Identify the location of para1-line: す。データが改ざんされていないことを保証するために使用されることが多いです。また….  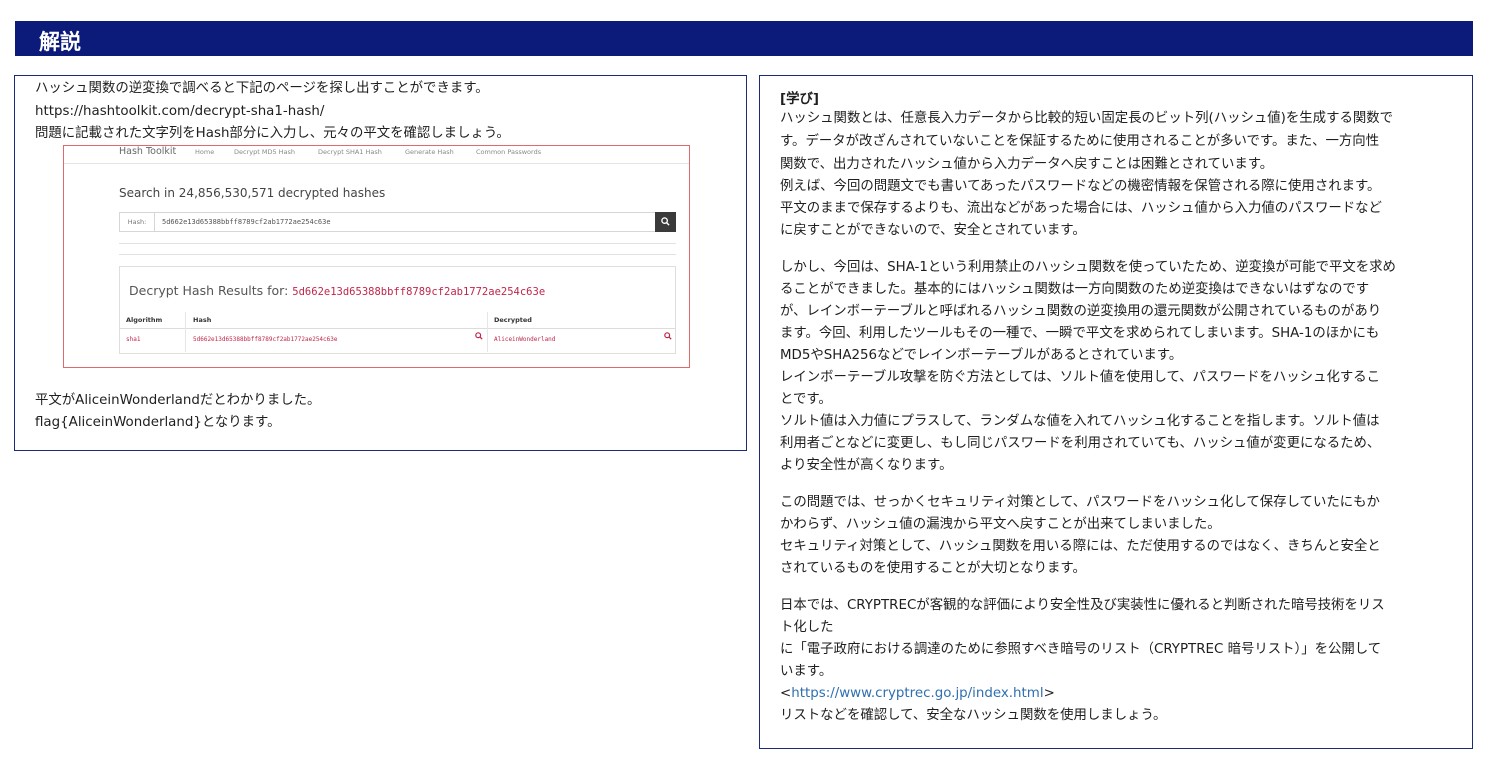
(1080, 141).